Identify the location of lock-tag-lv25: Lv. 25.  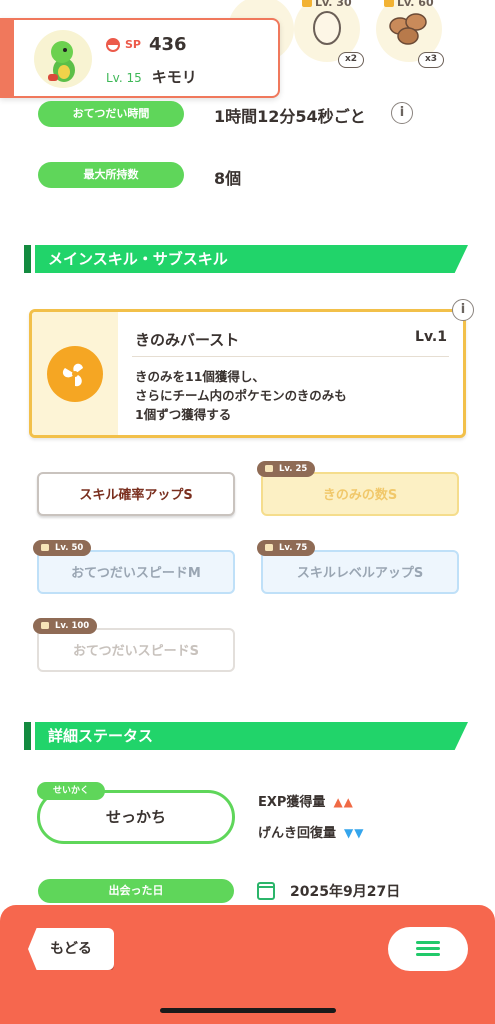
(286, 469).